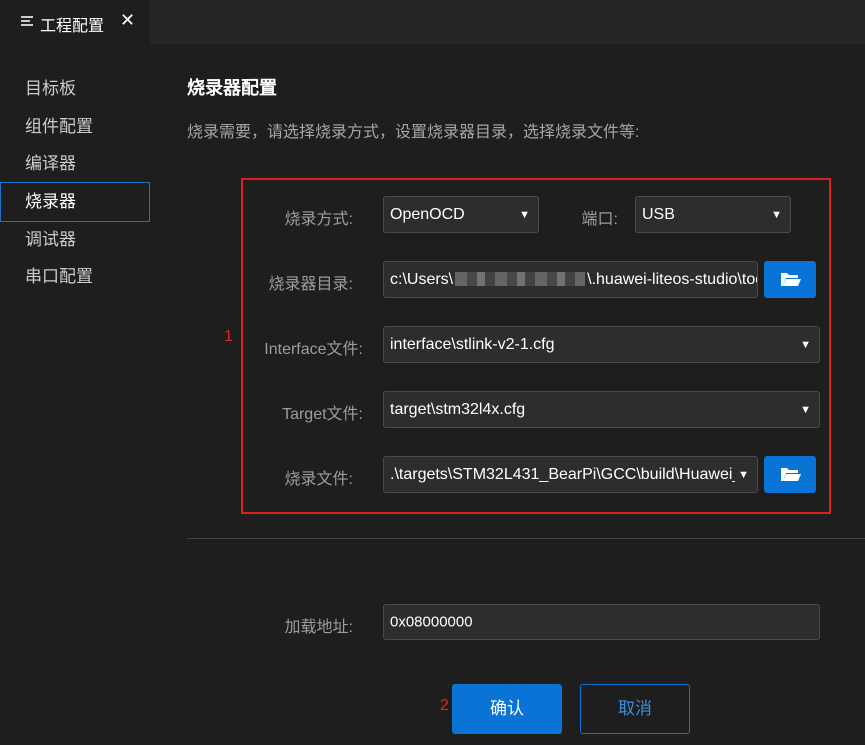 The width and height of the screenshot is (865, 745). I want to click on section-divider, so click(526, 538).